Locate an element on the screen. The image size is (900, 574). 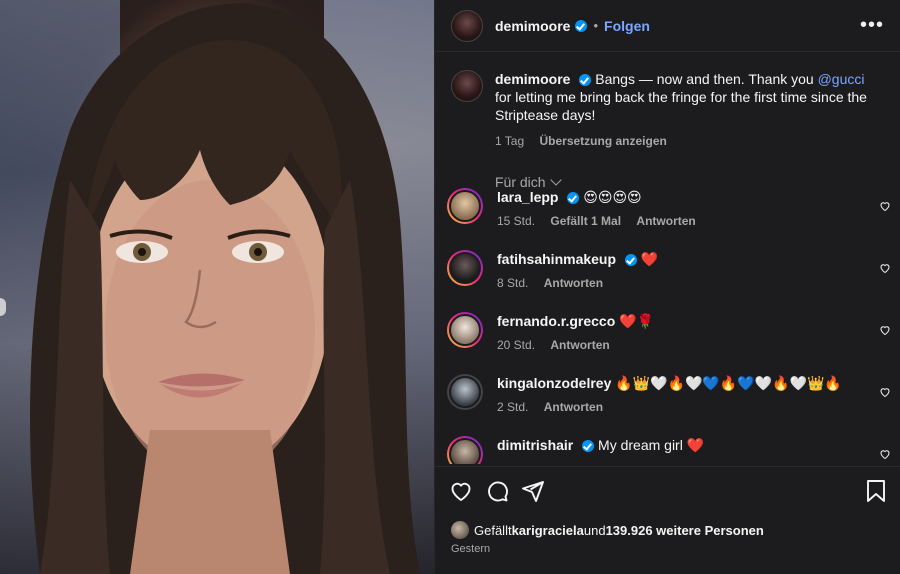
author-username: demimoore is located at coordinates (532, 26).